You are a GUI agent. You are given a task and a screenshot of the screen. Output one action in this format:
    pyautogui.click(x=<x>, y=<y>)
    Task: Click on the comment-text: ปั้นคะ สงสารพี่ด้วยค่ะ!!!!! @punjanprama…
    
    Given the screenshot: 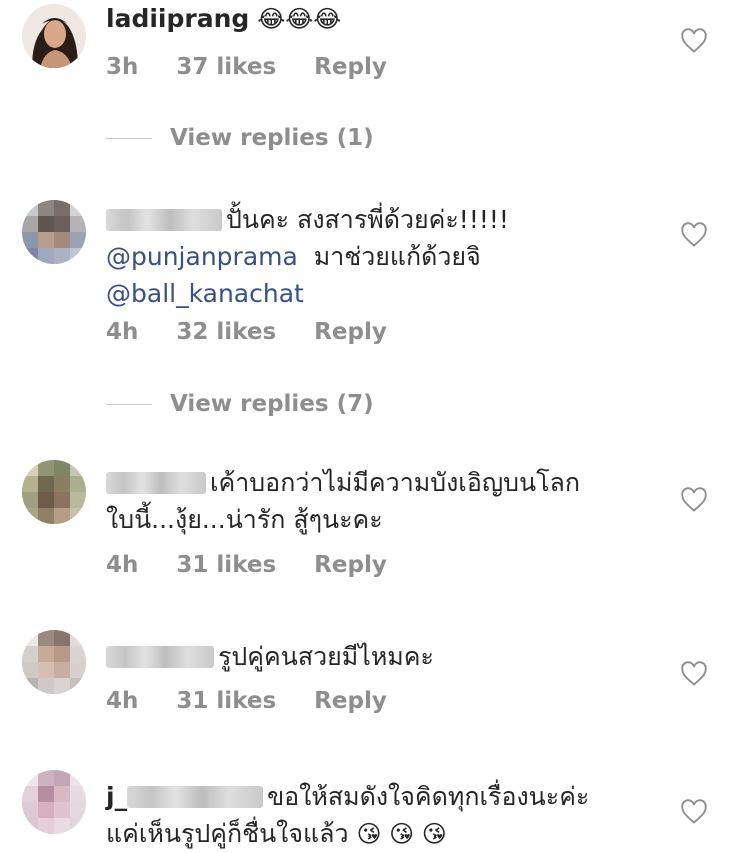 What is the action you would take?
    pyautogui.click(x=376, y=256)
    